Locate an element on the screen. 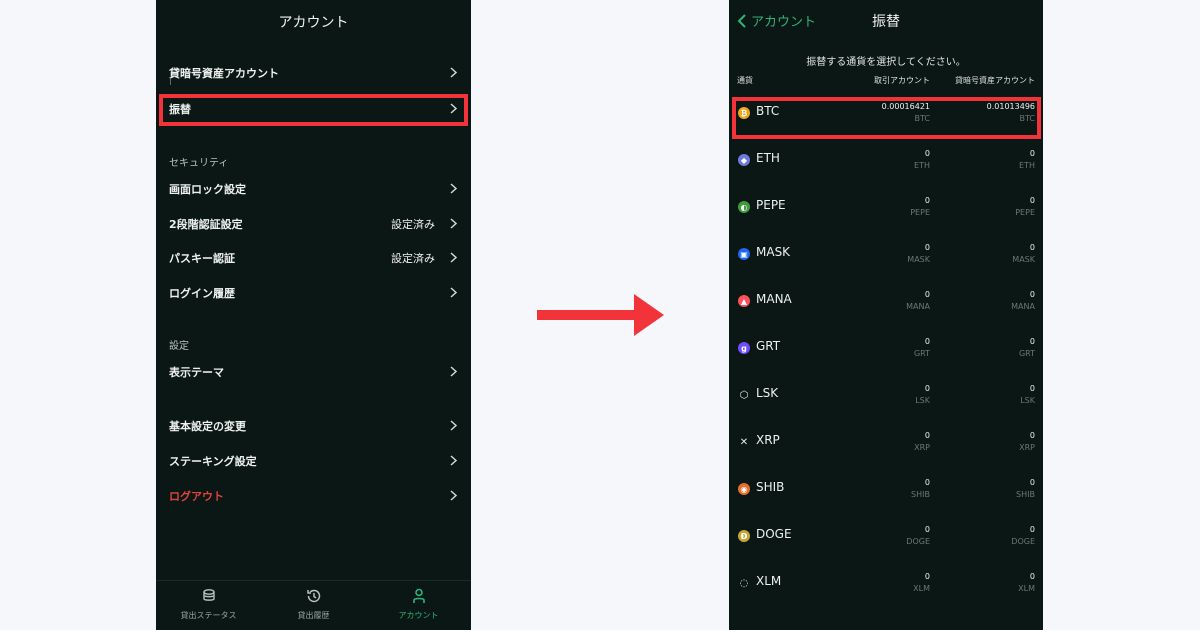  coin-name: PEPE is located at coordinates (771, 205).